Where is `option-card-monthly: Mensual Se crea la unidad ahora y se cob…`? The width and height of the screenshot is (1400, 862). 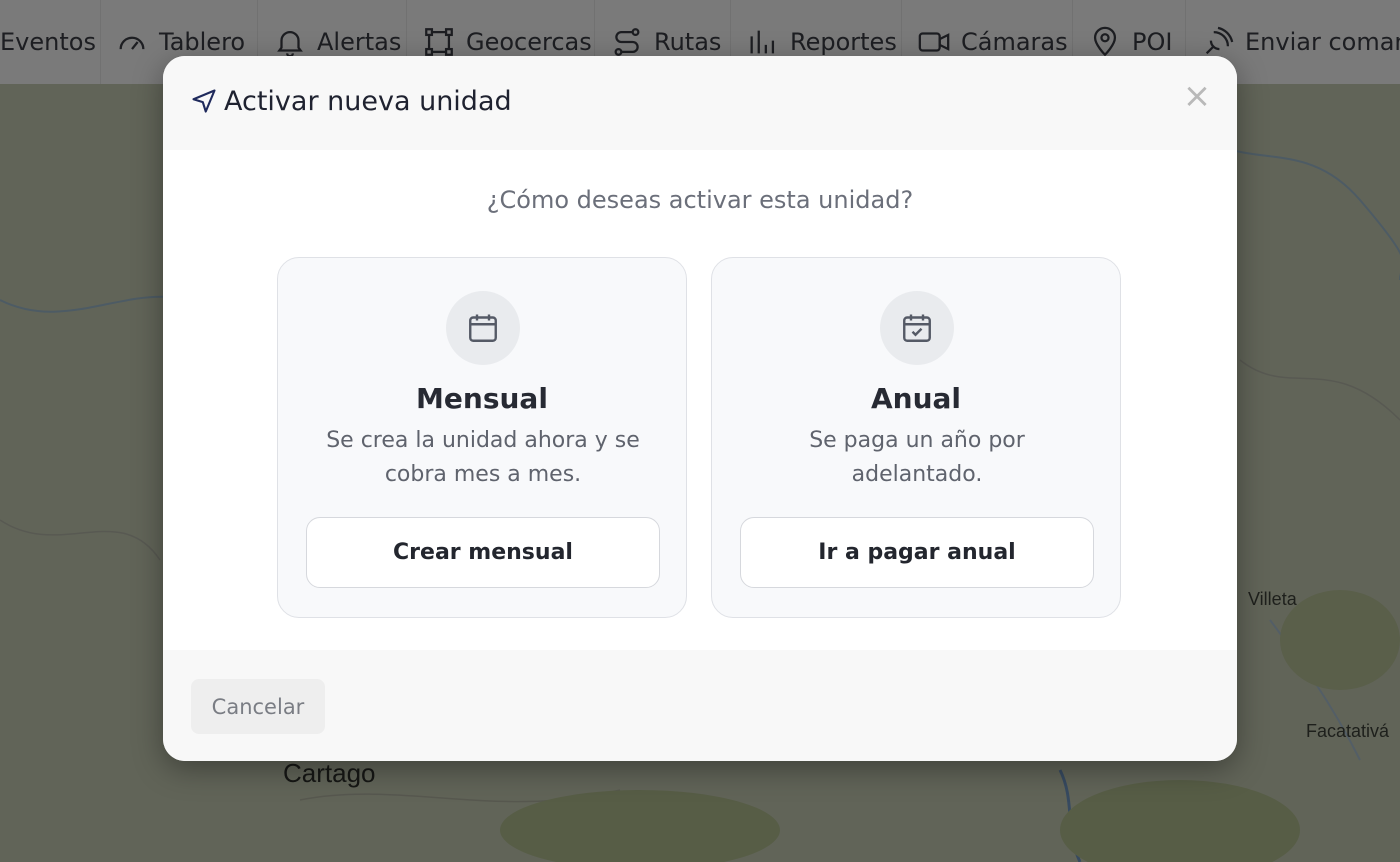 option-card-monthly: Mensual Se crea la unidad ahora y se cob… is located at coordinates (482, 437).